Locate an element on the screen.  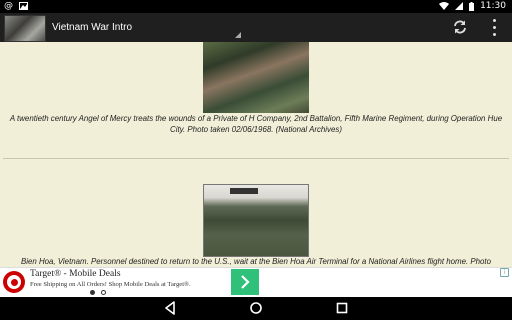
battery-icon is located at coordinates (472, 6).